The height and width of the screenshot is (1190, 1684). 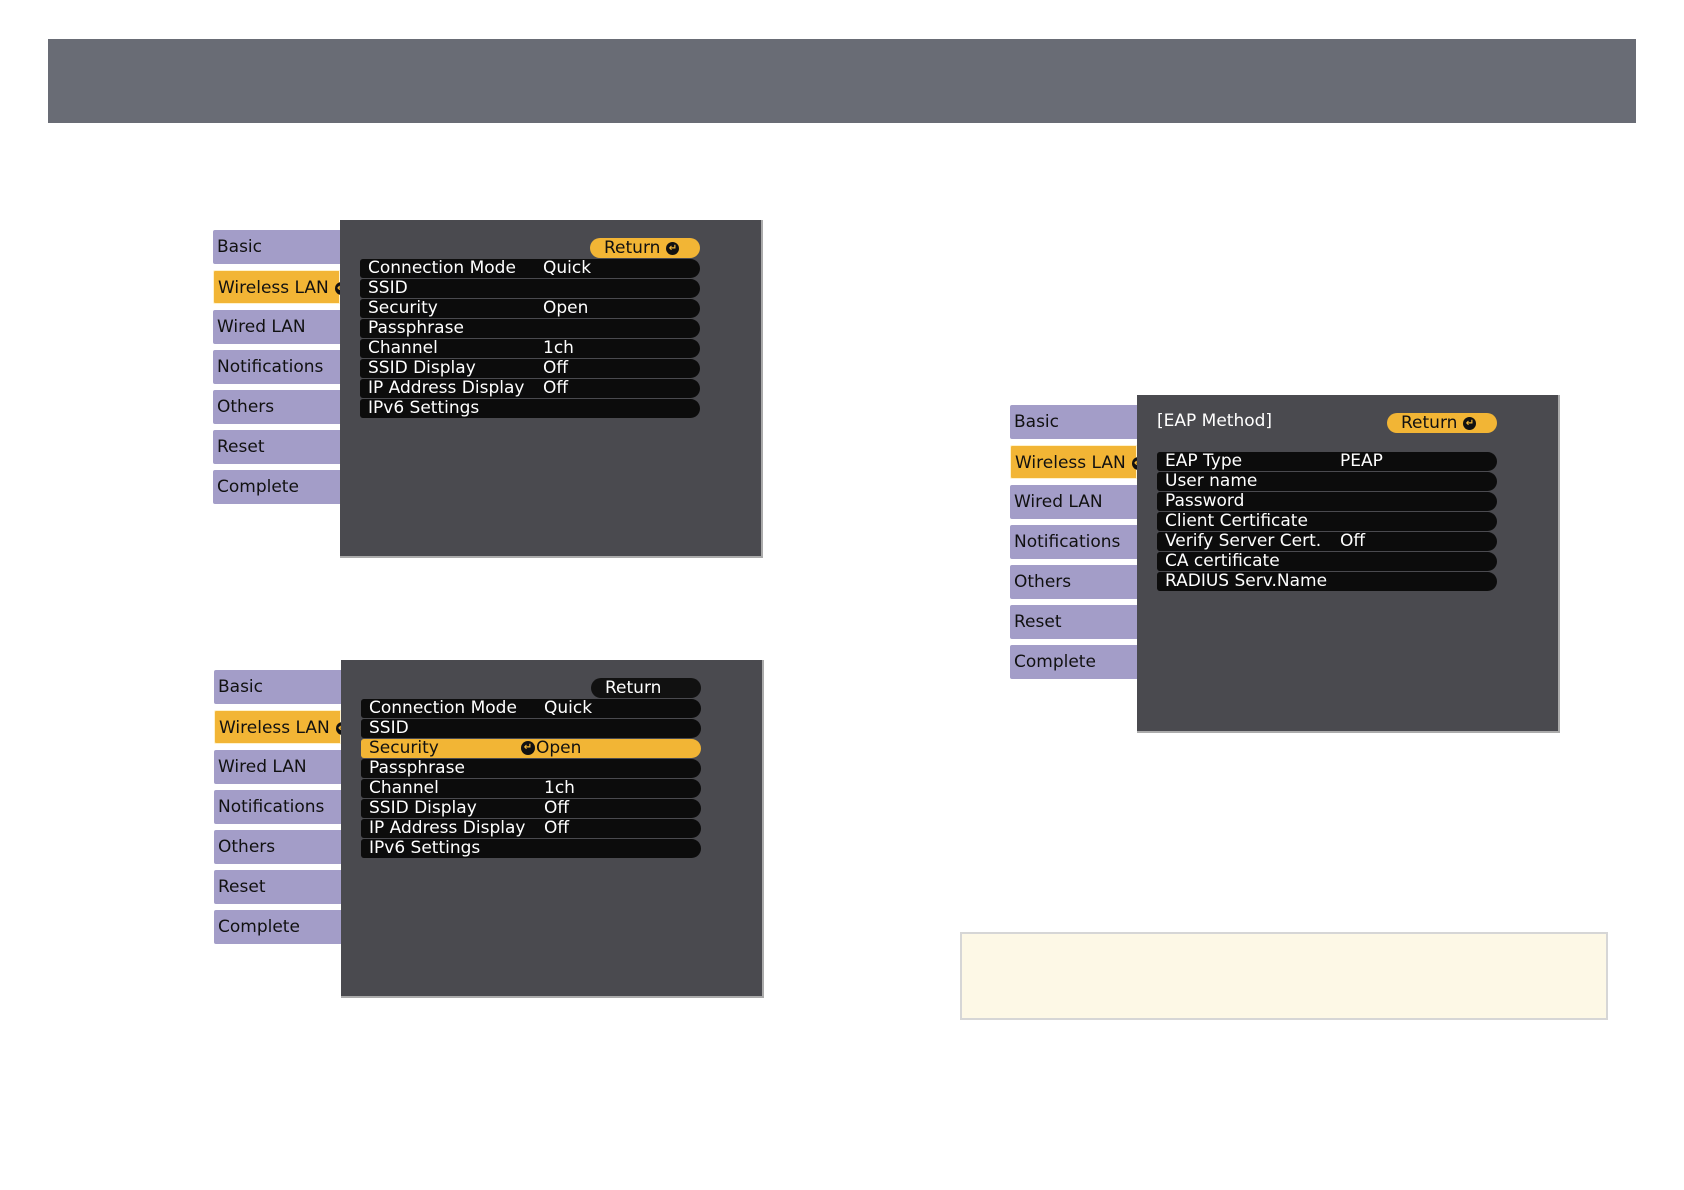 What do you see at coordinates (530, 308) in the screenshot?
I see `menu-row-security: Security Open` at bounding box center [530, 308].